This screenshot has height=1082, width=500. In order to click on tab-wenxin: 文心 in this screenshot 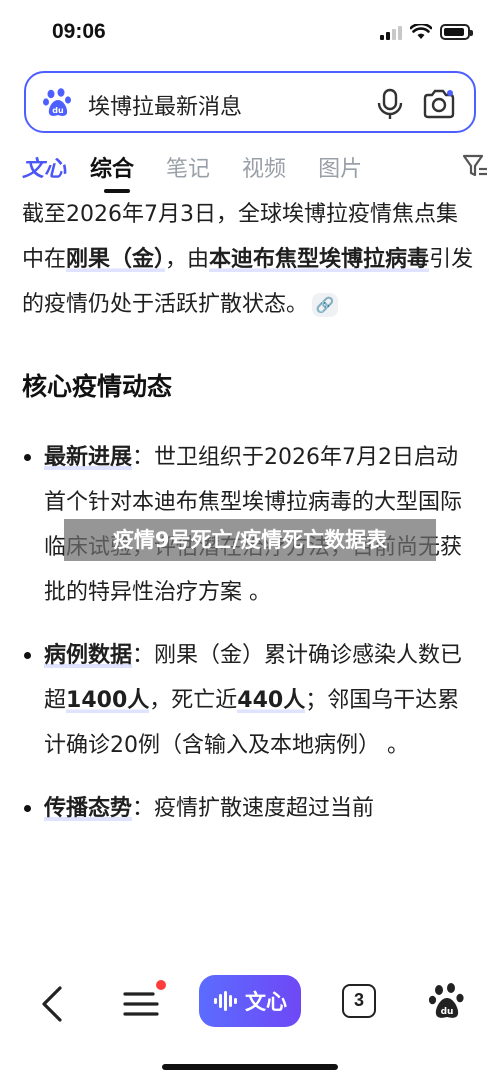, I will do `click(44, 167)`.